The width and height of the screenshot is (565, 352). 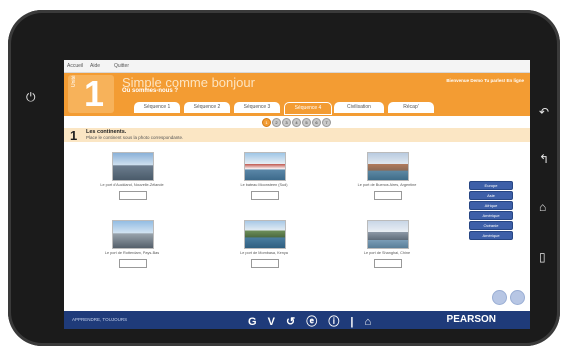 What do you see at coordinates (326, 122) in the screenshot?
I see `page-dot-7: 7` at bounding box center [326, 122].